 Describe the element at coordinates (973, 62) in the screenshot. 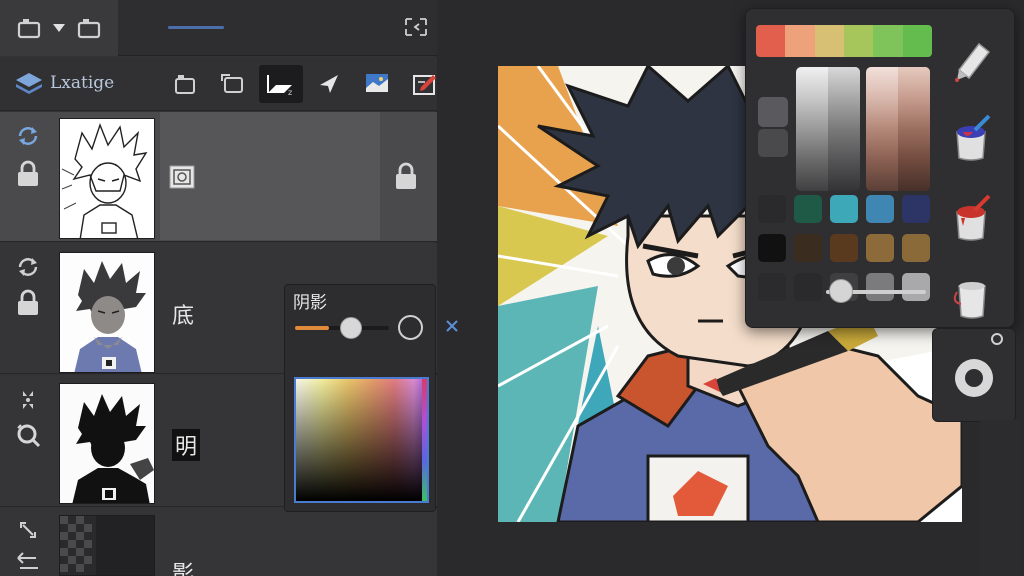

I see `pen-tool-icon` at that location.